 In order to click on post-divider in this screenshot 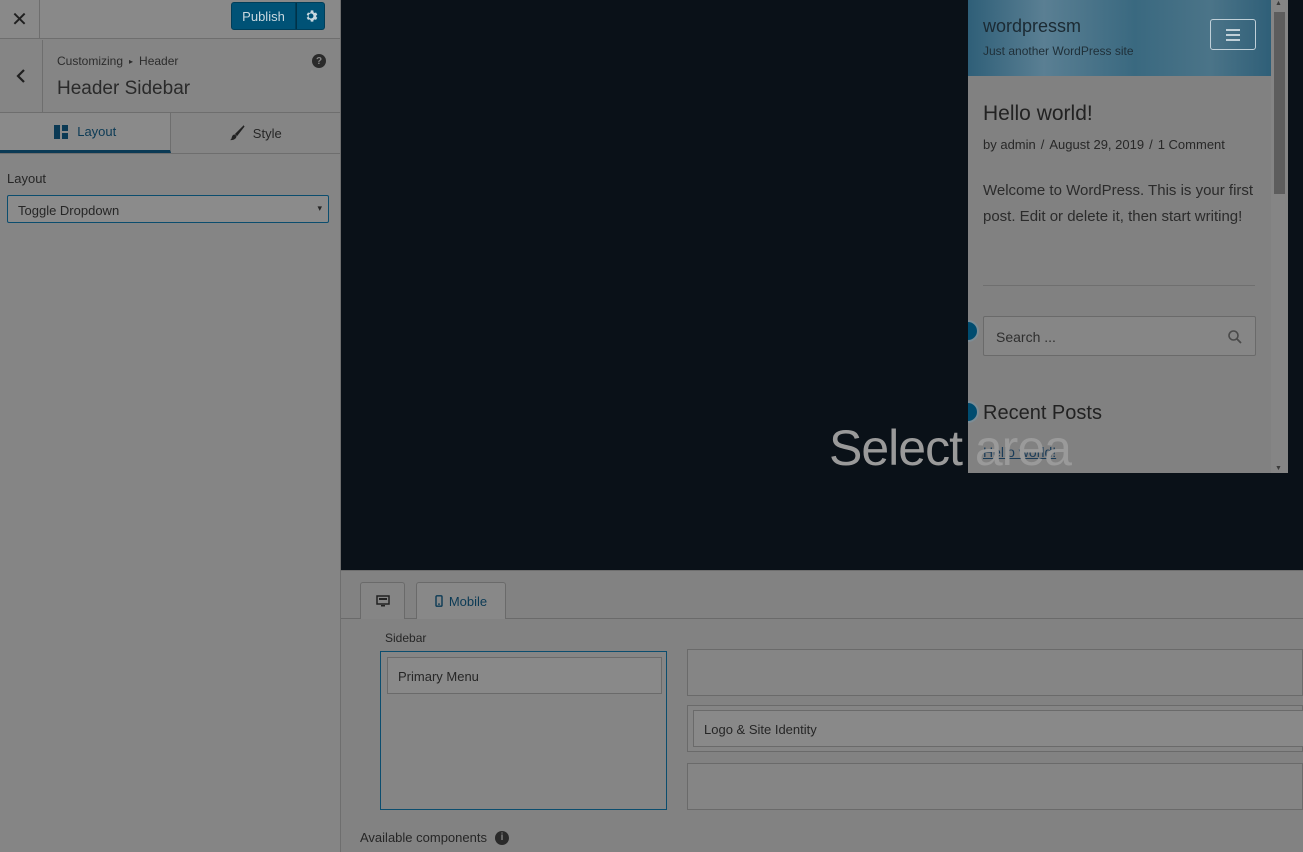, I will do `click(1119, 285)`.